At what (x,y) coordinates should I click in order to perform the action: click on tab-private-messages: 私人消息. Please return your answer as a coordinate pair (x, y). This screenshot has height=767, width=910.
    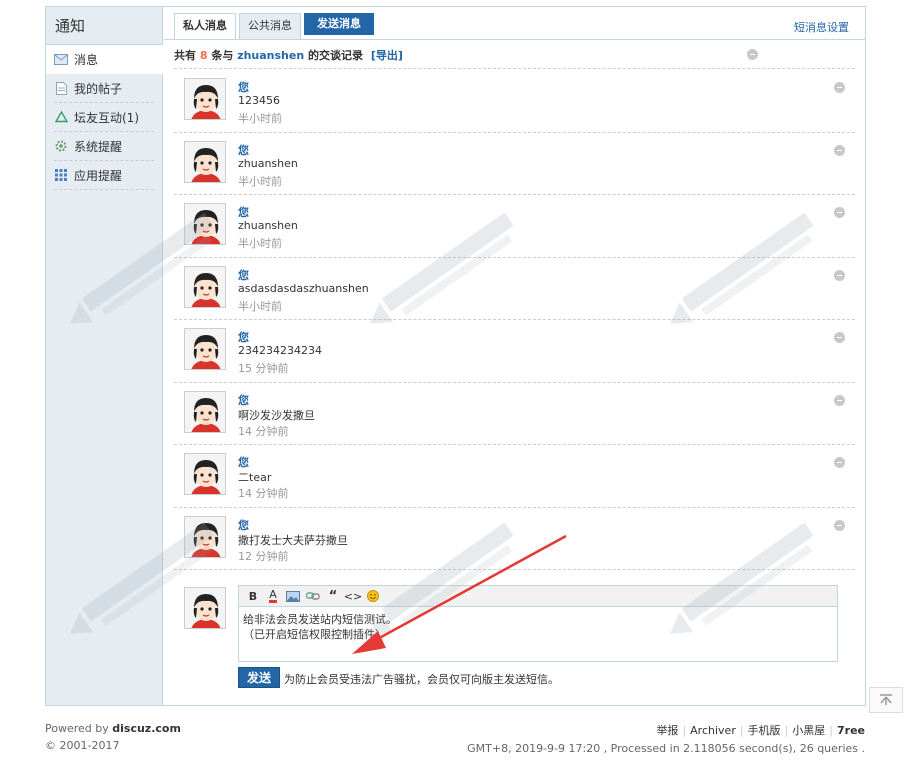
    Looking at the image, I should click on (205, 26).